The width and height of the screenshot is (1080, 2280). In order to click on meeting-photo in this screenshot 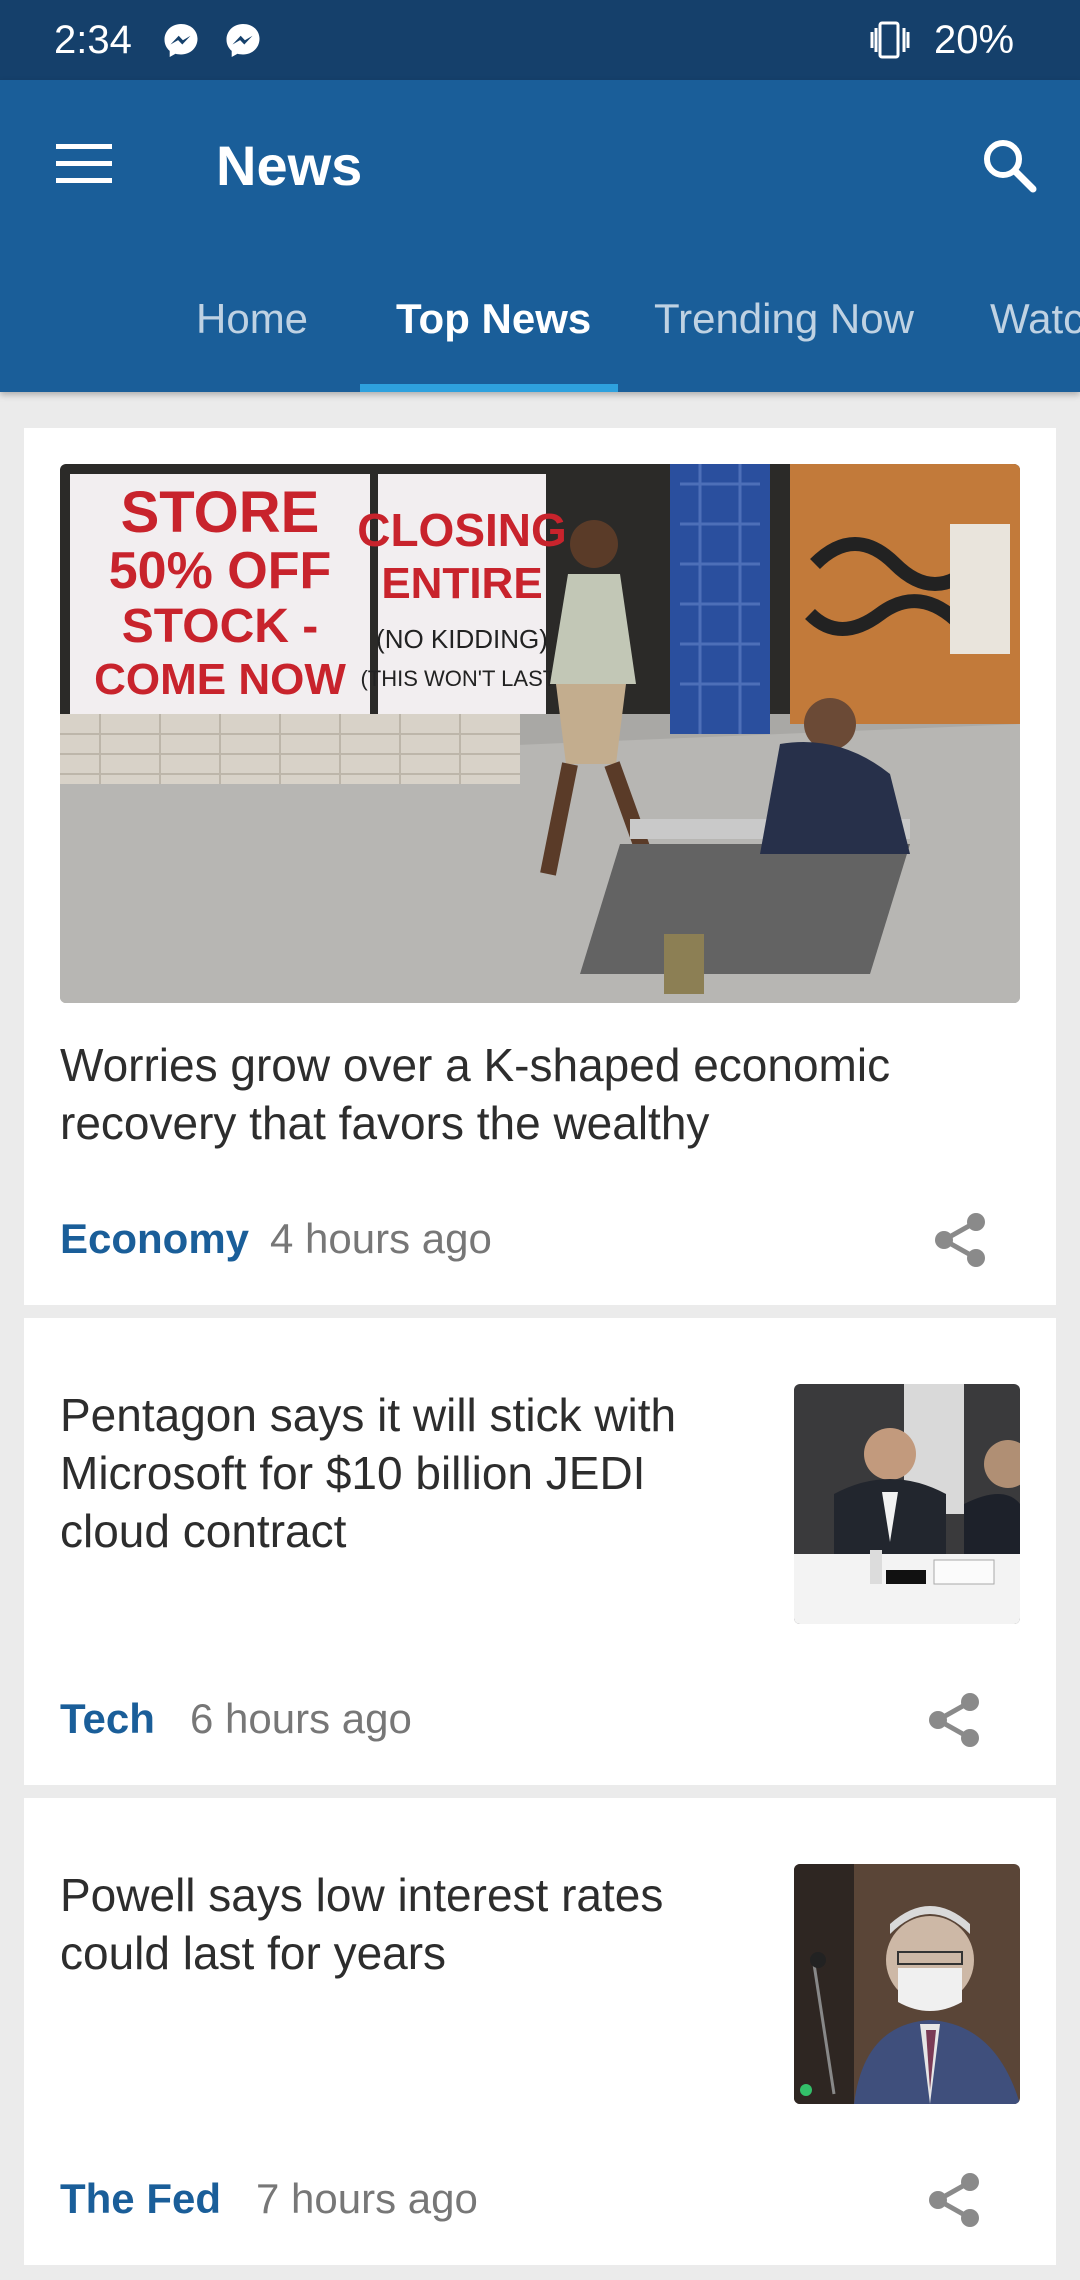, I will do `click(907, 1504)`.